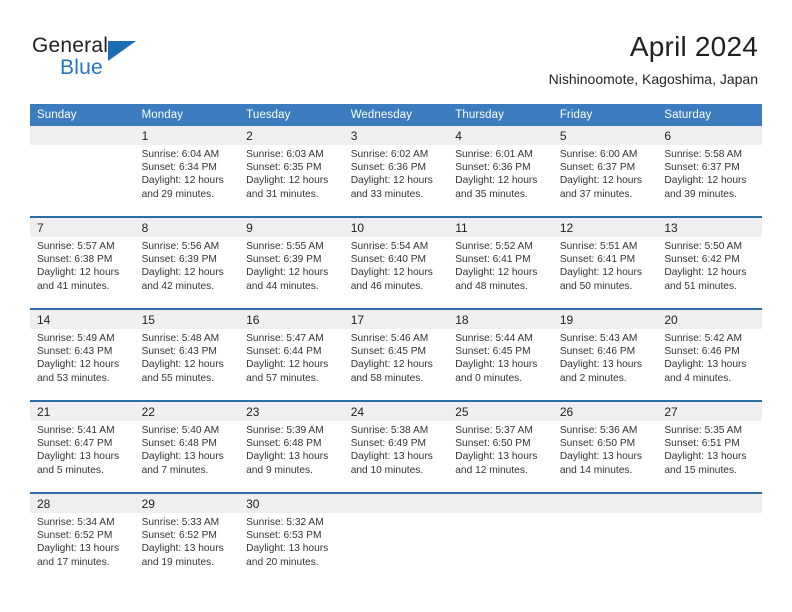 The width and height of the screenshot is (792, 612). What do you see at coordinates (284, 444) in the screenshot?
I see `sunset-text: Sunset: 6:48 PM` at bounding box center [284, 444].